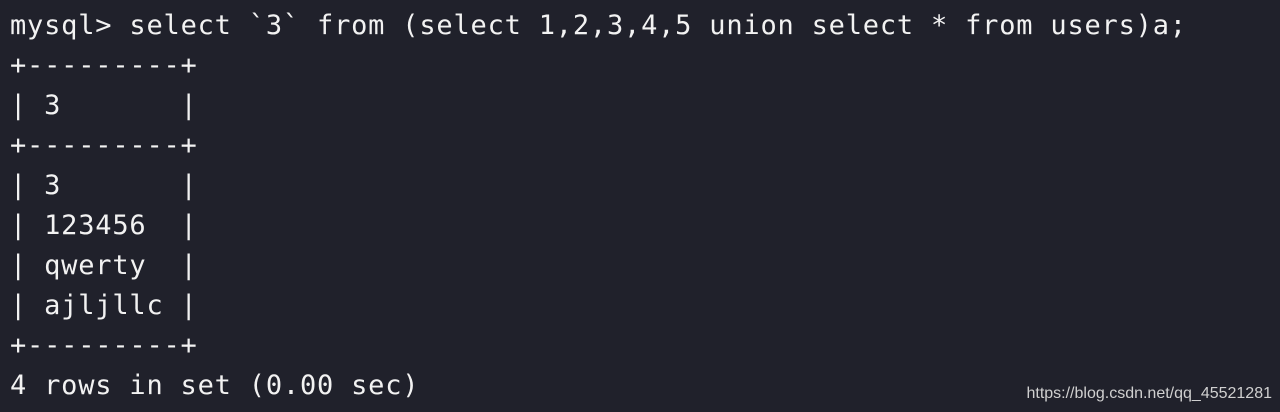 The image size is (1280, 412). I want to click on table-row: | ajljllc |, so click(104, 305).